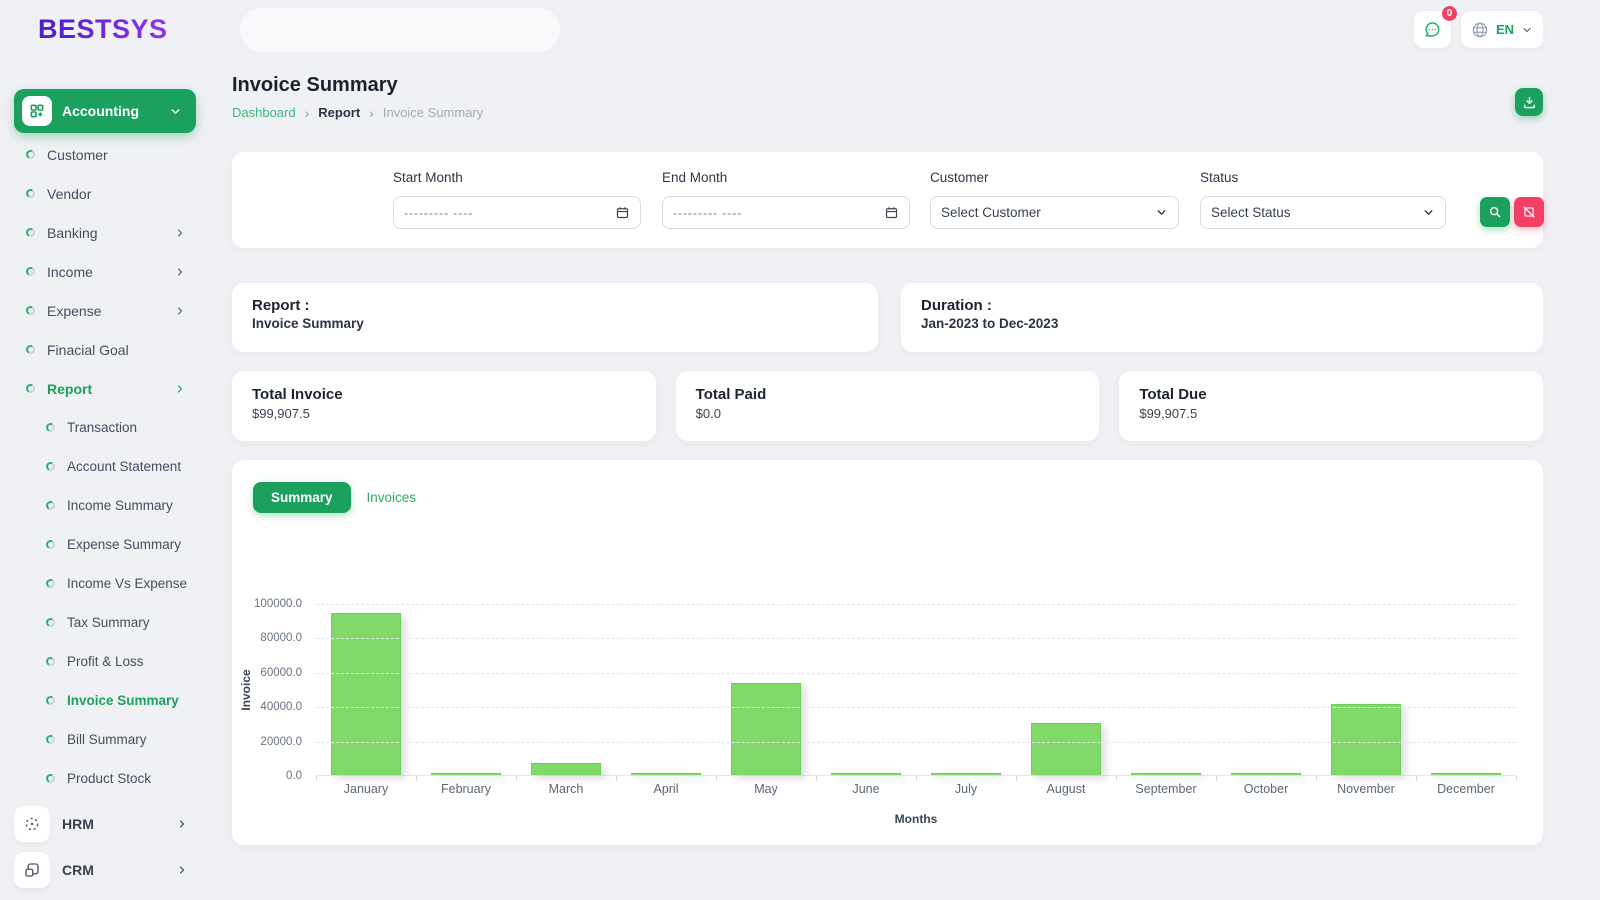 This screenshot has width=1600, height=900. I want to click on status-select-value: Select Status, so click(1251, 212).